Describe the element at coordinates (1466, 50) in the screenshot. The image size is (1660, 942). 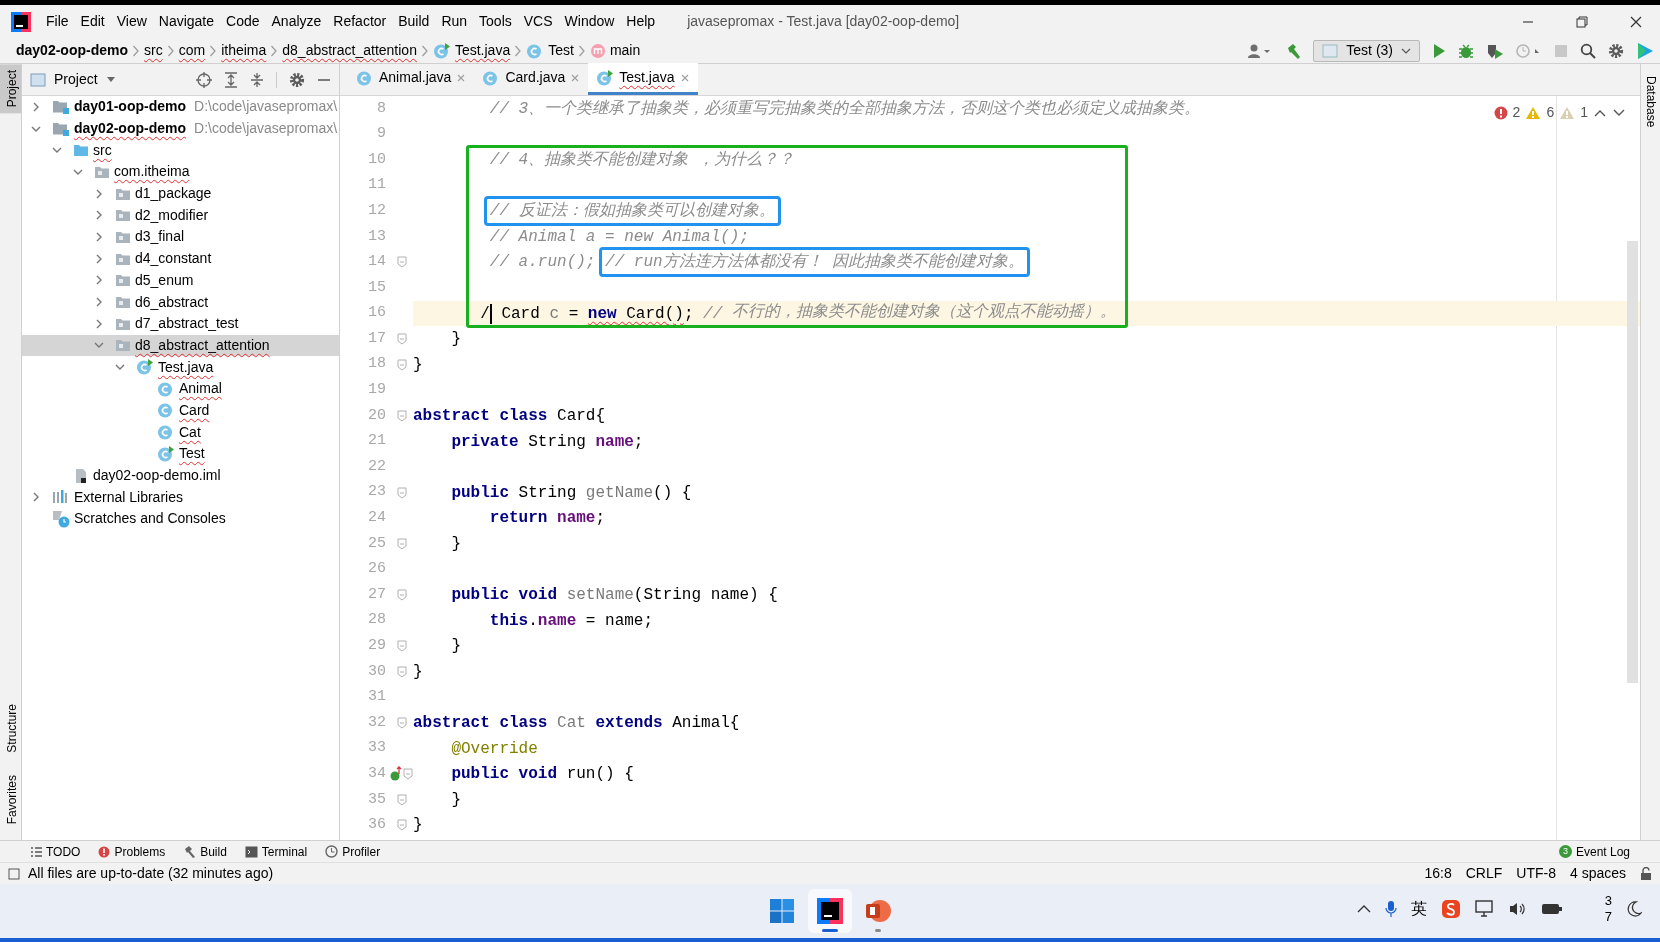
I see `bug-icon` at that location.